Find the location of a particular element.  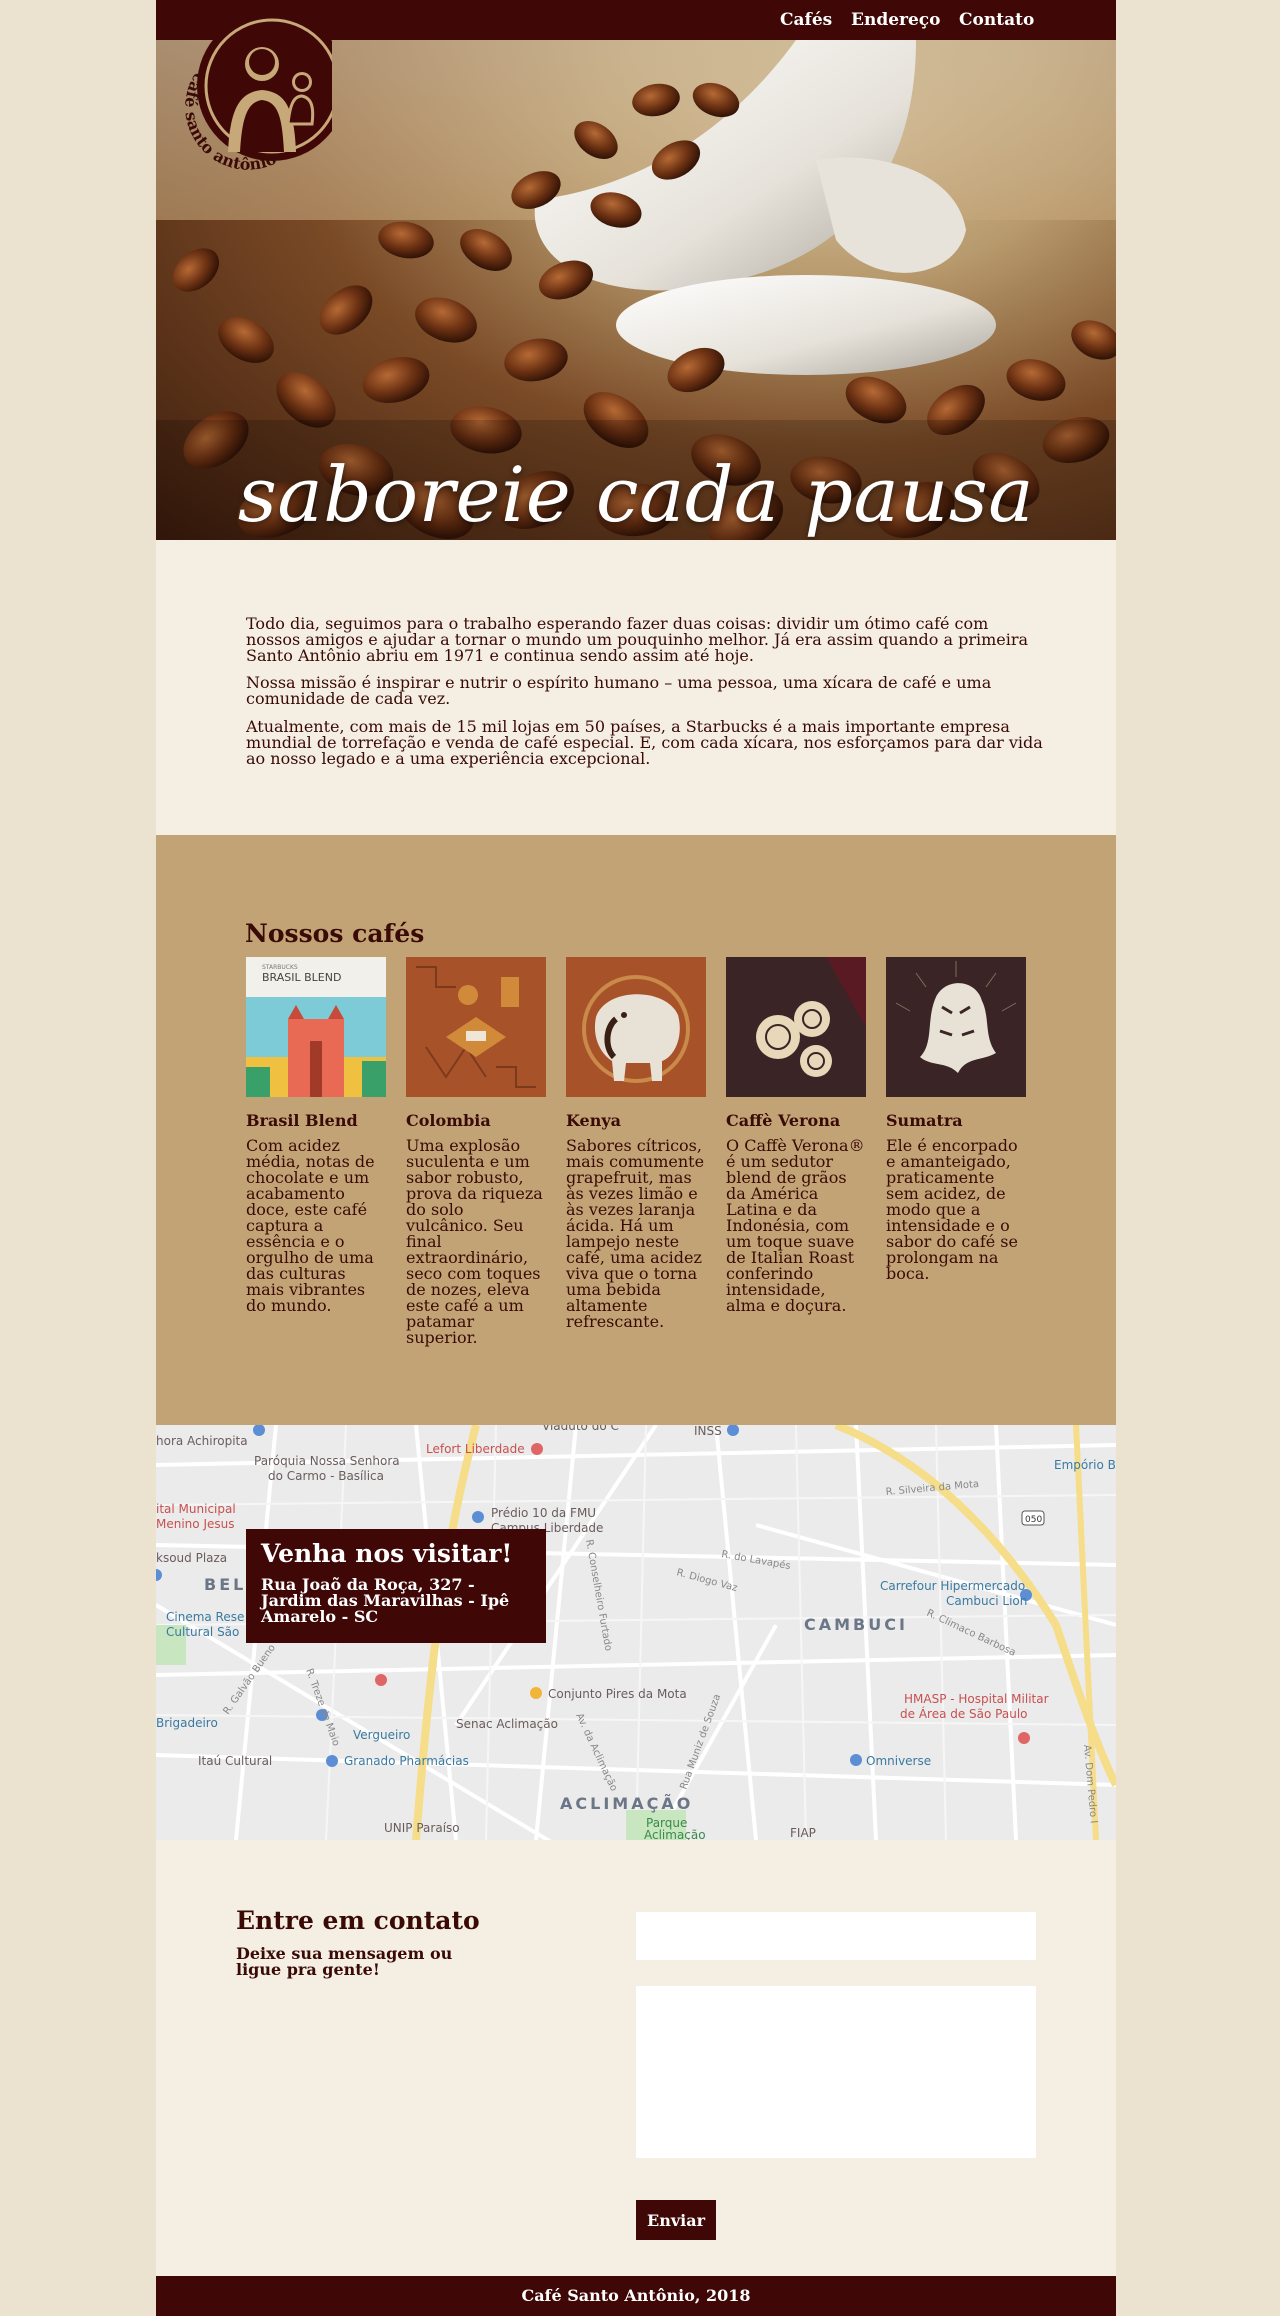

map-label: Vergueiro is located at coordinates (381, 1735).